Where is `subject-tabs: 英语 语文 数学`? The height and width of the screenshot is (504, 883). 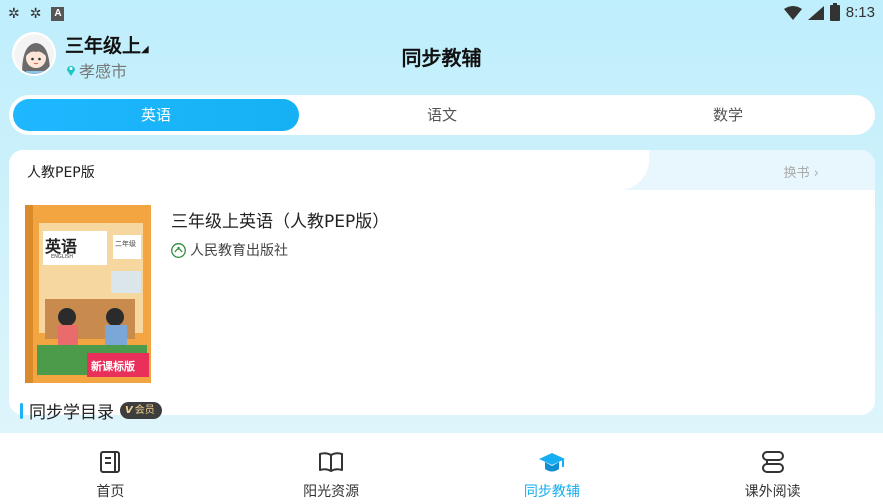
subject-tabs: 英语 语文 数学 is located at coordinates (442, 115).